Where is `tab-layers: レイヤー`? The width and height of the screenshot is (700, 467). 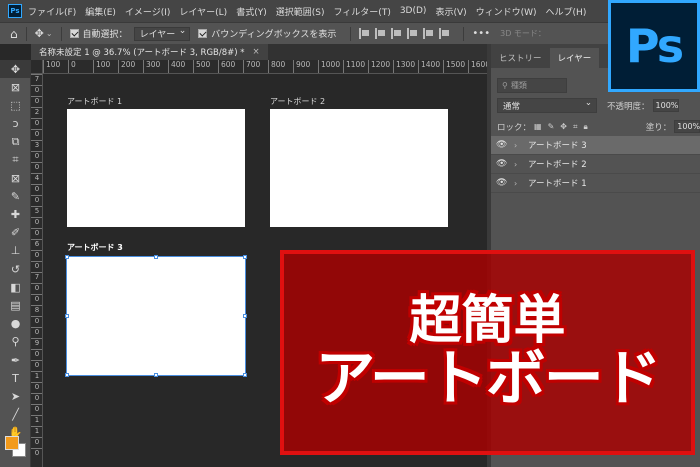
tab-layers: レイヤー is located at coordinates (574, 58).